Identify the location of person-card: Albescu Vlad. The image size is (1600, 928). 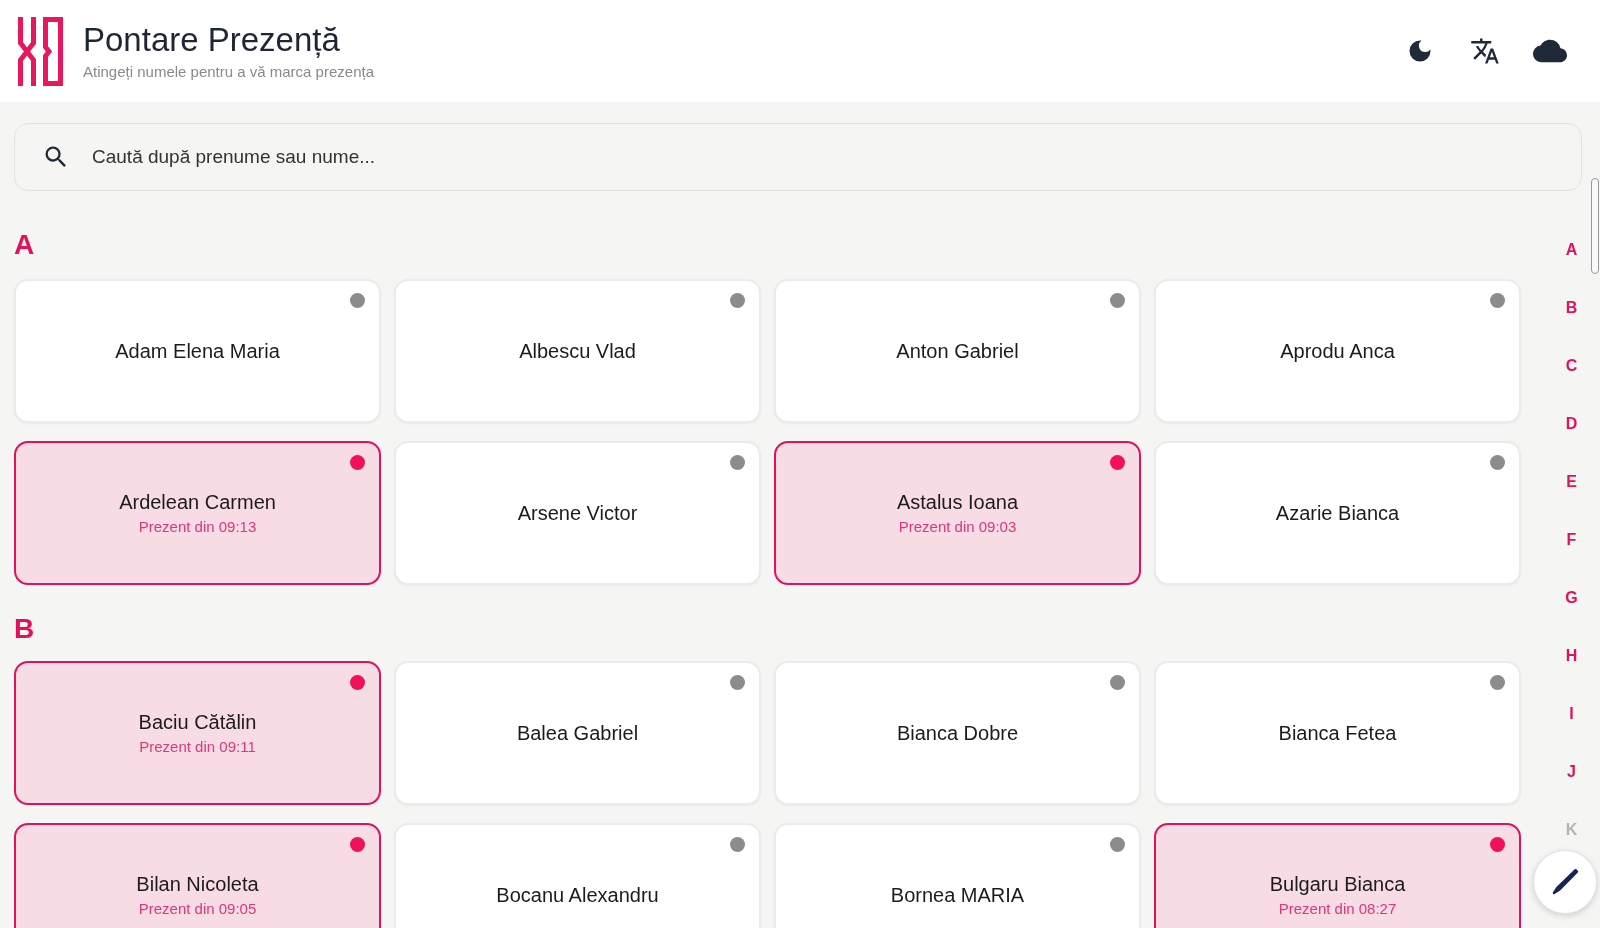
(577, 351).